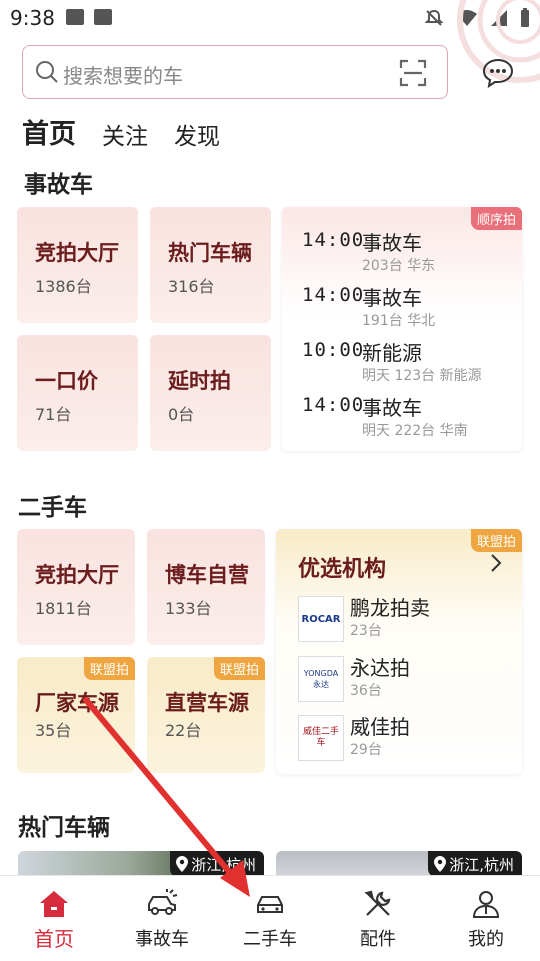 The height and width of the screenshot is (961, 540). I want to click on card-title: 博车自营, so click(207, 575).